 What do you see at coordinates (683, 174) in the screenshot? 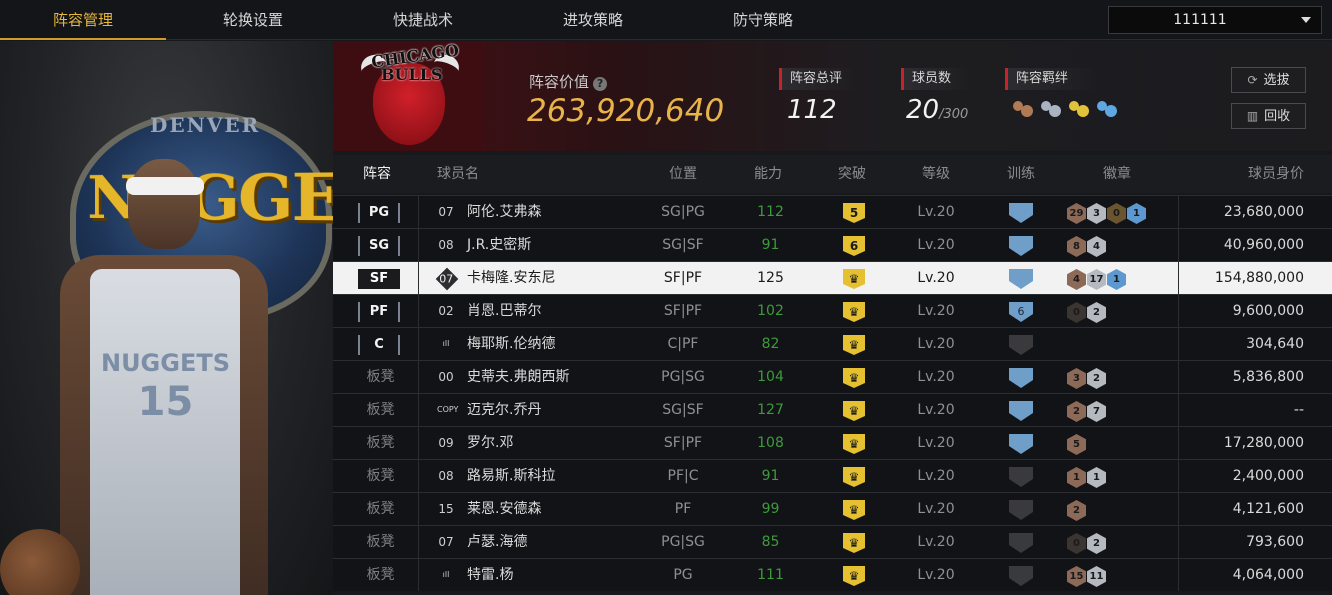
I see `col-position: 位置` at bounding box center [683, 174].